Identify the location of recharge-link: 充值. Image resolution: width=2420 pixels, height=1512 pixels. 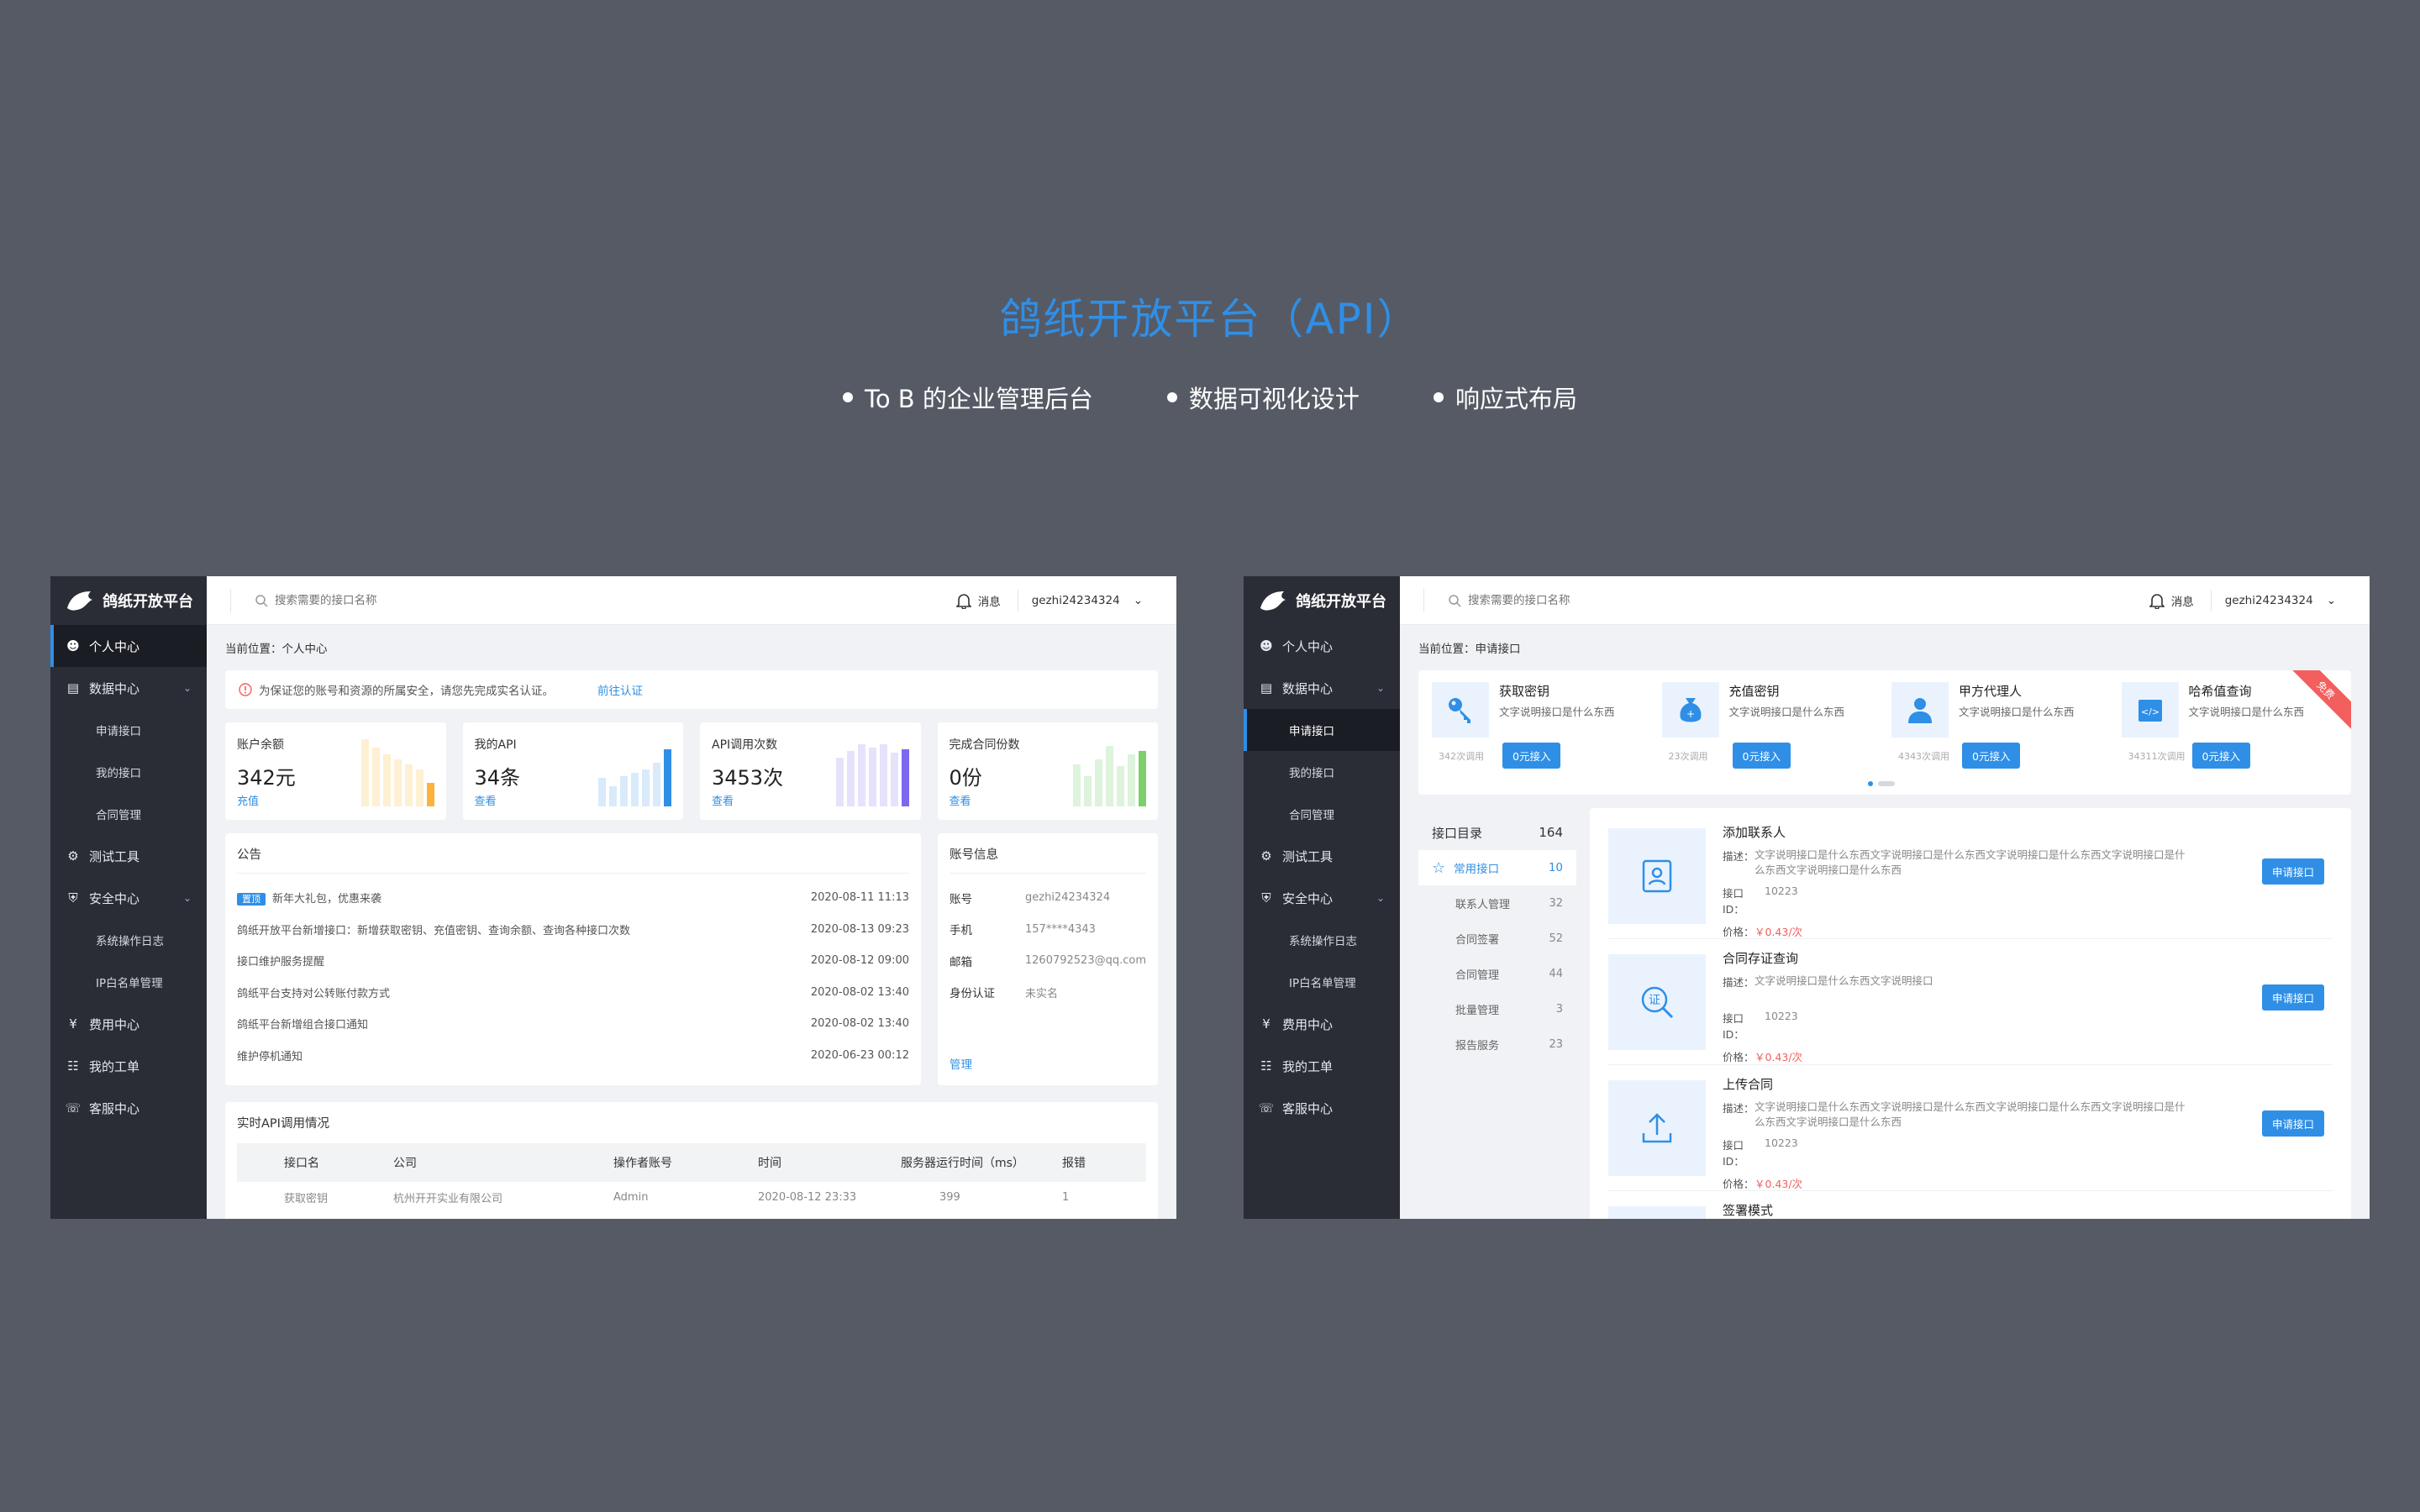
(248, 800).